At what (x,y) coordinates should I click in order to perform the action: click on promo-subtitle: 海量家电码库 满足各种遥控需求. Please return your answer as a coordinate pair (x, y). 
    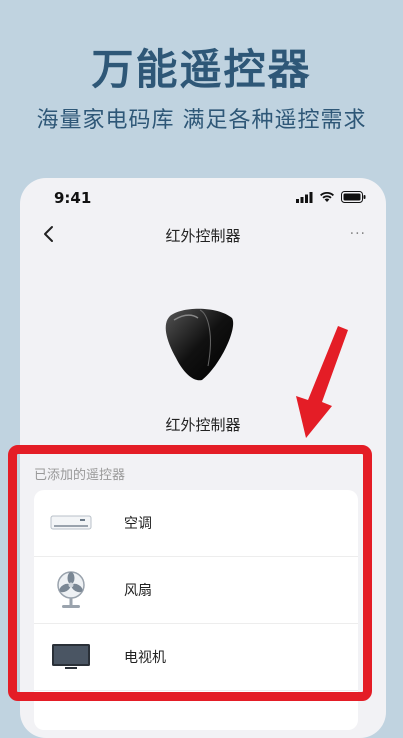
    Looking at the image, I should click on (201, 120).